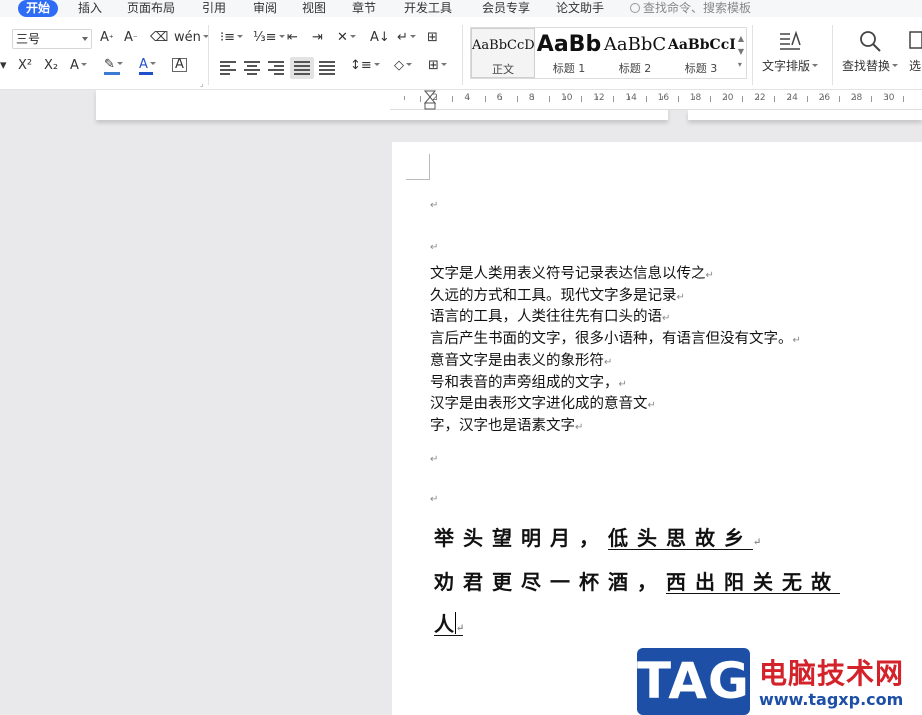 This screenshot has width=922, height=715. Describe the element at coordinates (680, 538) in the screenshot. I see `poem-line-1-underlined: 低头思故乡` at that location.